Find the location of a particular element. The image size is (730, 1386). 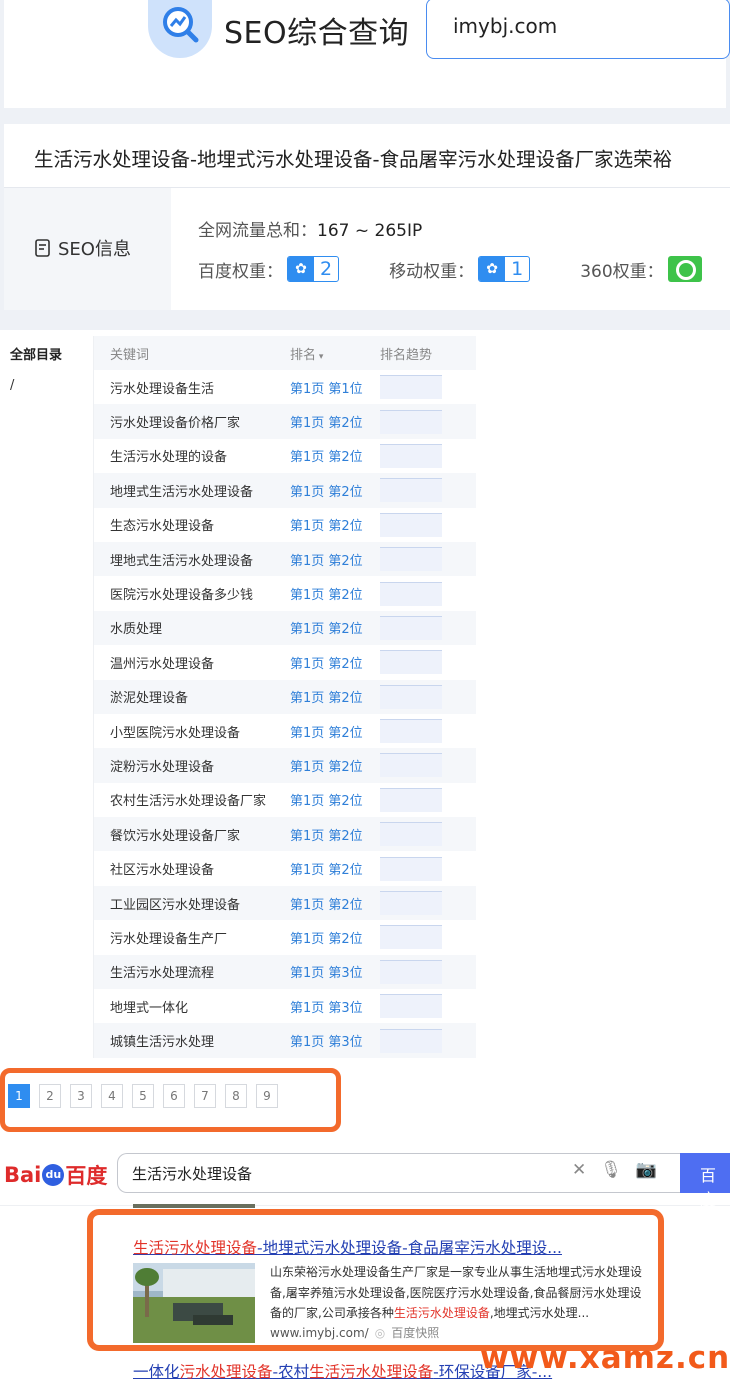

section-divider is located at coordinates (365, 320).